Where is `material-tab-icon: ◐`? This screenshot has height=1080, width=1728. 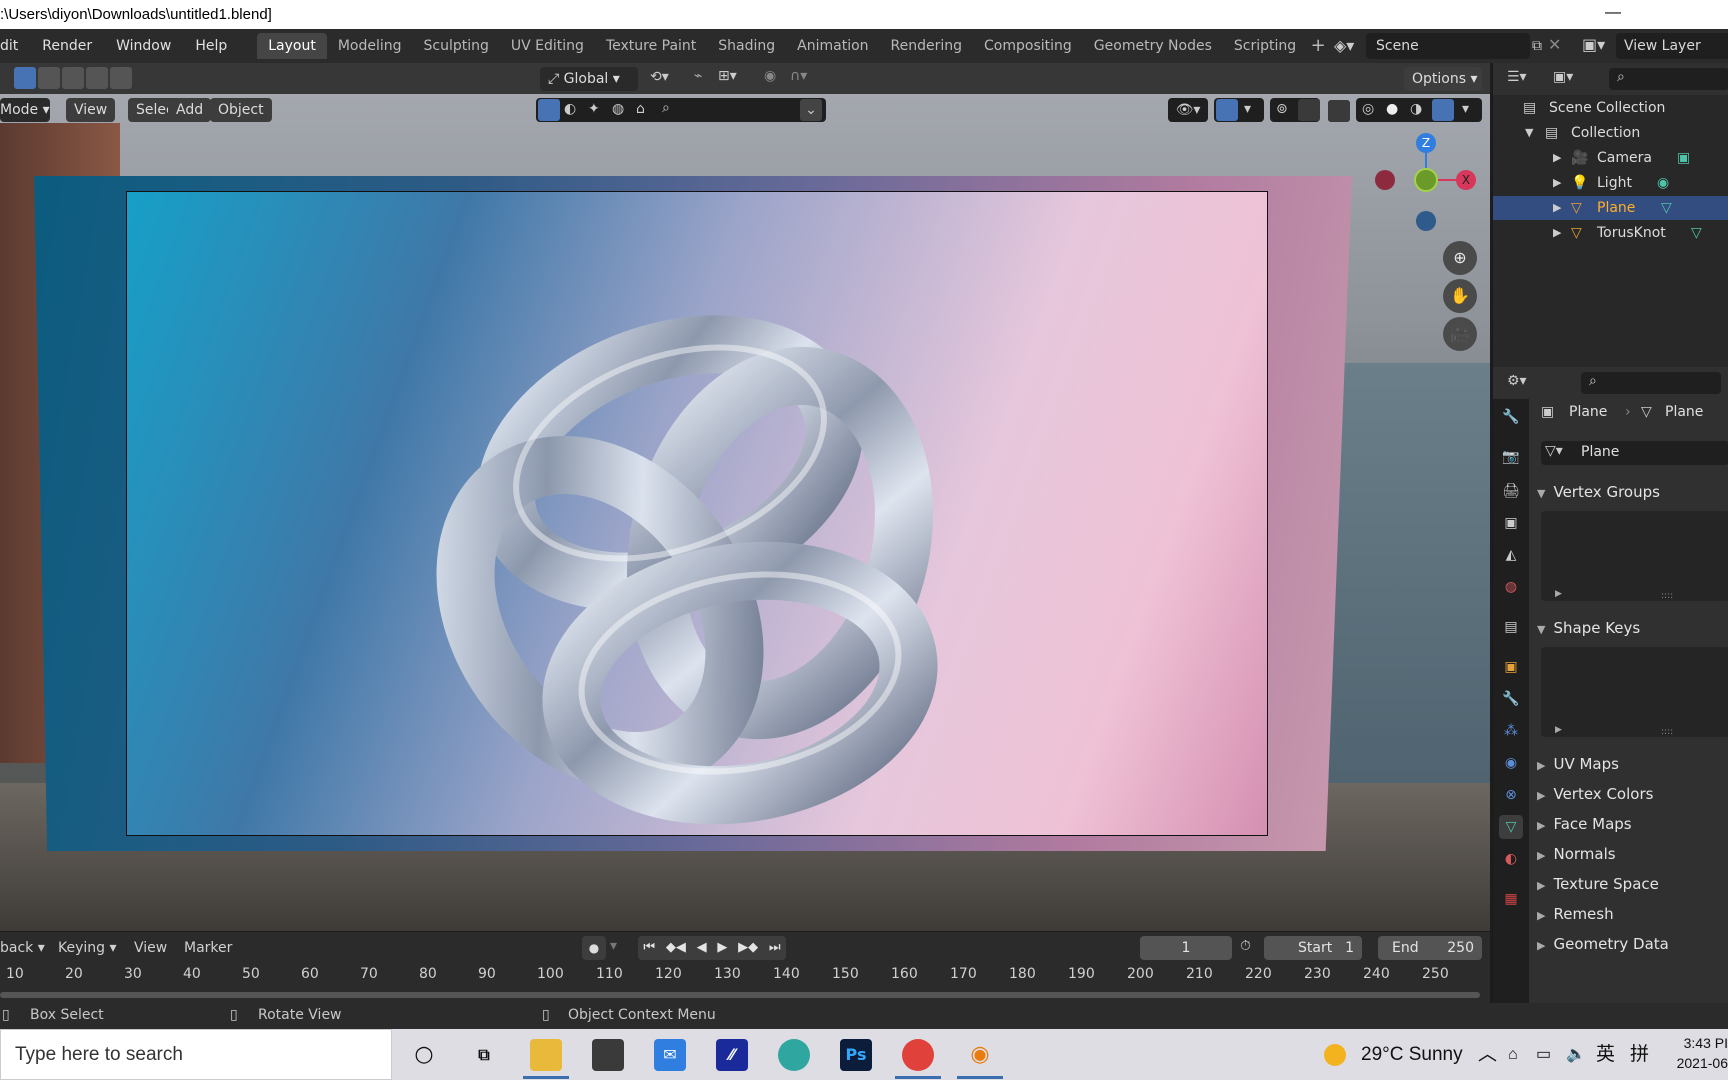
material-tab-icon: ◐ is located at coordinates (1511, 859).